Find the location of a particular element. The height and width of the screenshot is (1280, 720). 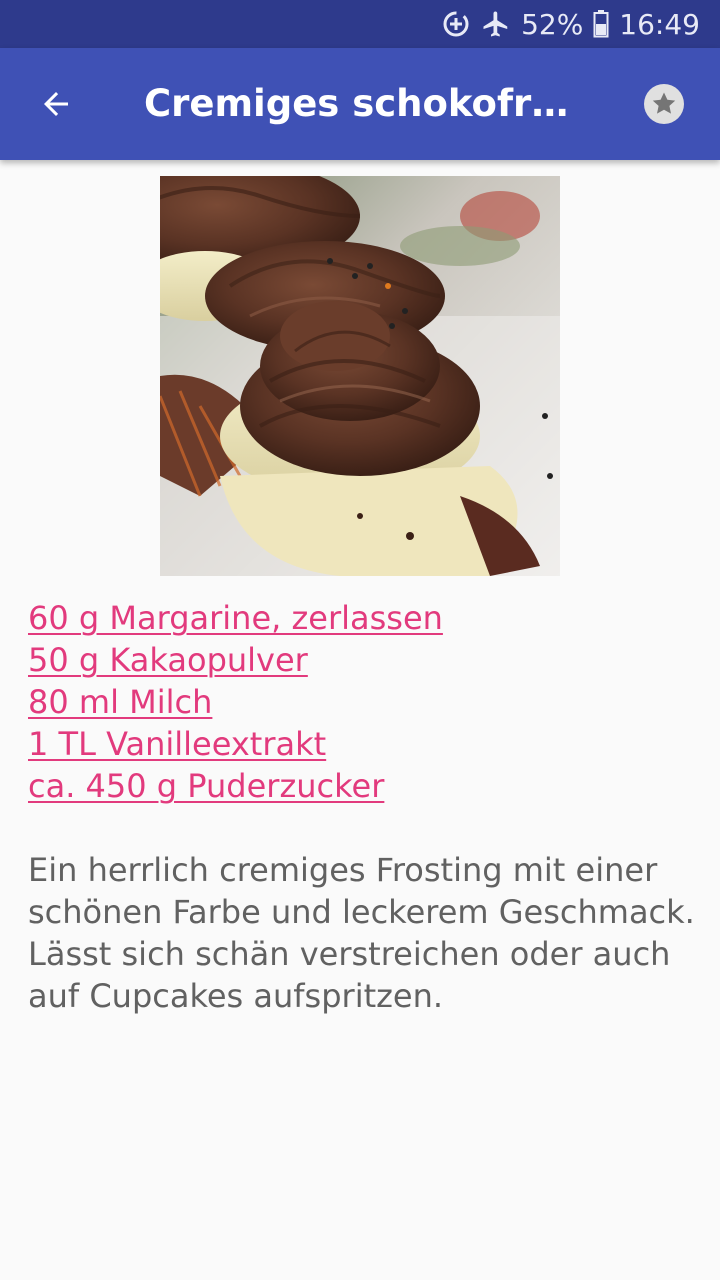

ingredient-link: 80 ml Milch is located at coordinates (358, 702).